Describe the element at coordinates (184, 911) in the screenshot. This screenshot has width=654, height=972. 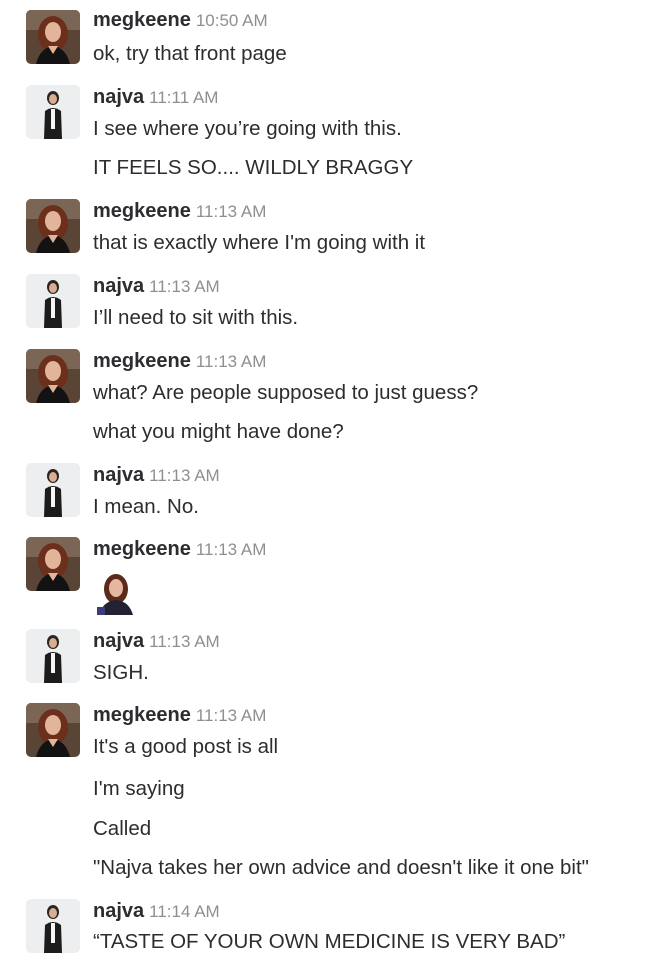
I see `timestamp: 11:14 AM` at that location.